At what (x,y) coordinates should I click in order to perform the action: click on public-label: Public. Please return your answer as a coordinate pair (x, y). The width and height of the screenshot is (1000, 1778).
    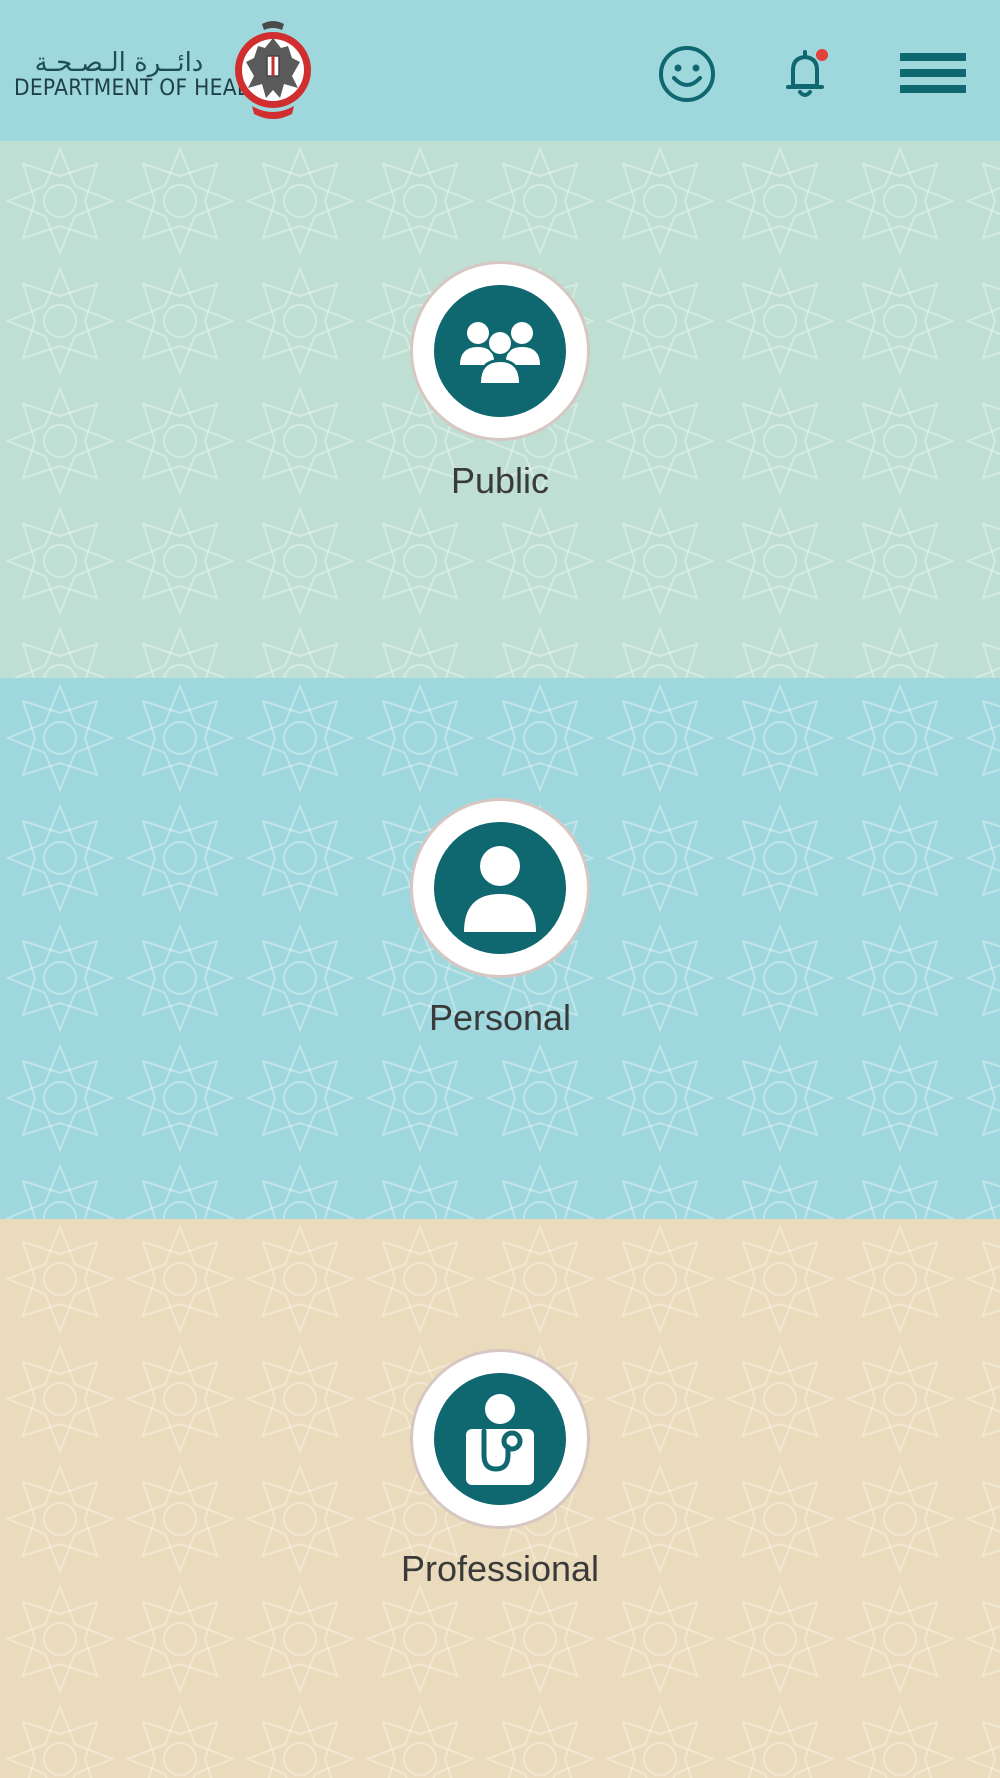
    Looking at the image, I should click on (500, 480).